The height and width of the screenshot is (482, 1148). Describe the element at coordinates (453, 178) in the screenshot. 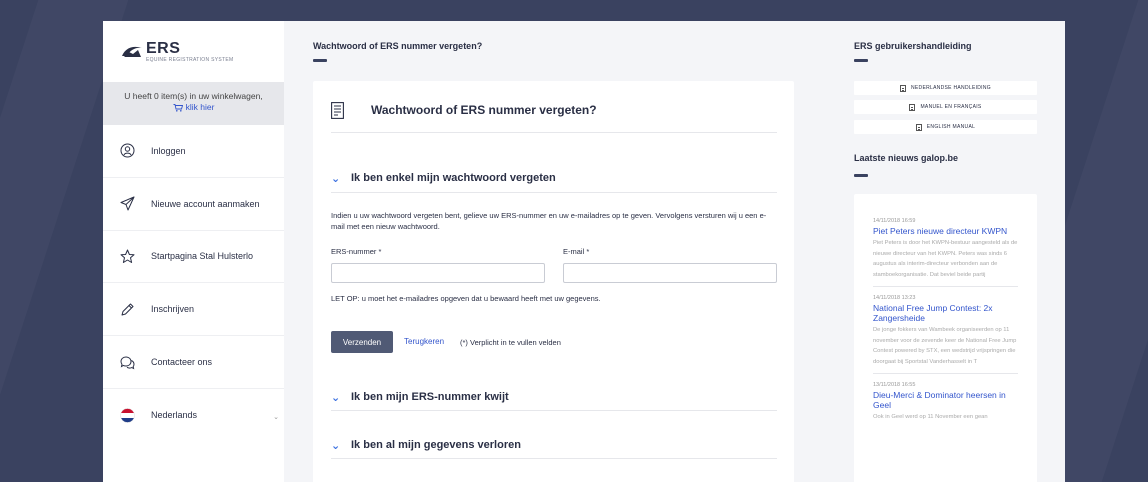

I see `section-title: Ik ben enkel mijn wachtwoord vergeten` at that location.